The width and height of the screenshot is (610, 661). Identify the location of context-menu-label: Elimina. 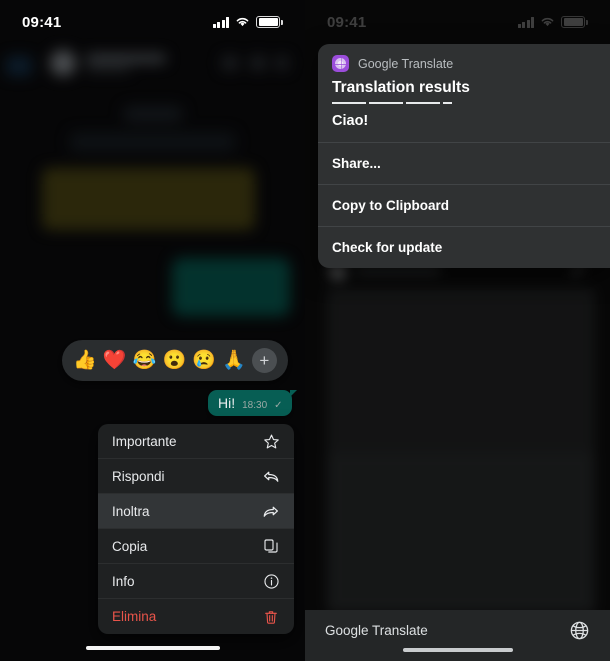
(134, 616).